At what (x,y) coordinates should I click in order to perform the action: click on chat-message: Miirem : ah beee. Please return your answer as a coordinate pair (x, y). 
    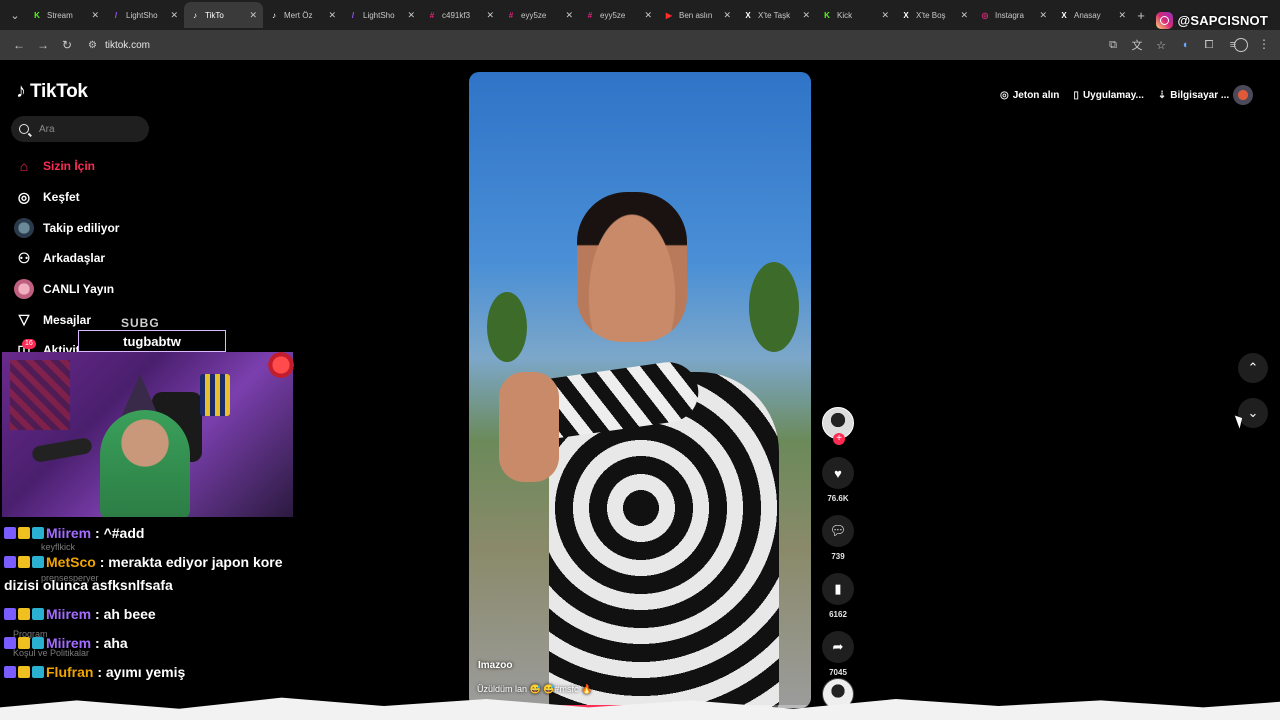
    Looking at the image, I should click on (149, 614).